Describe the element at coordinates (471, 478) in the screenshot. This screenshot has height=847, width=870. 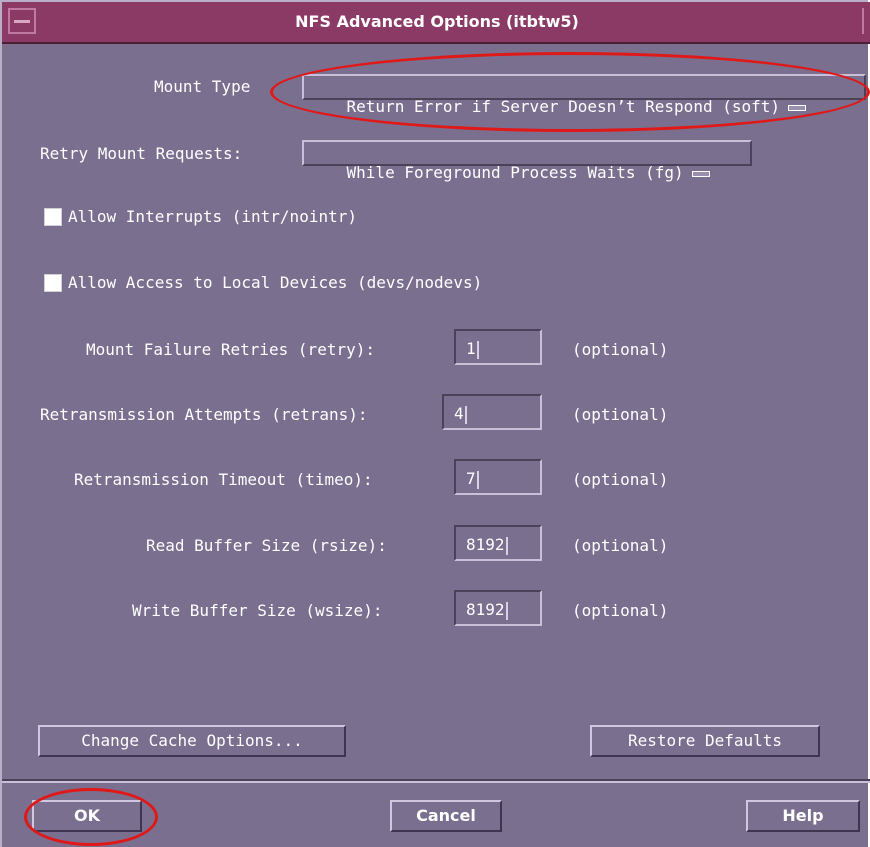
I see `timeo-value: 7` at that location.